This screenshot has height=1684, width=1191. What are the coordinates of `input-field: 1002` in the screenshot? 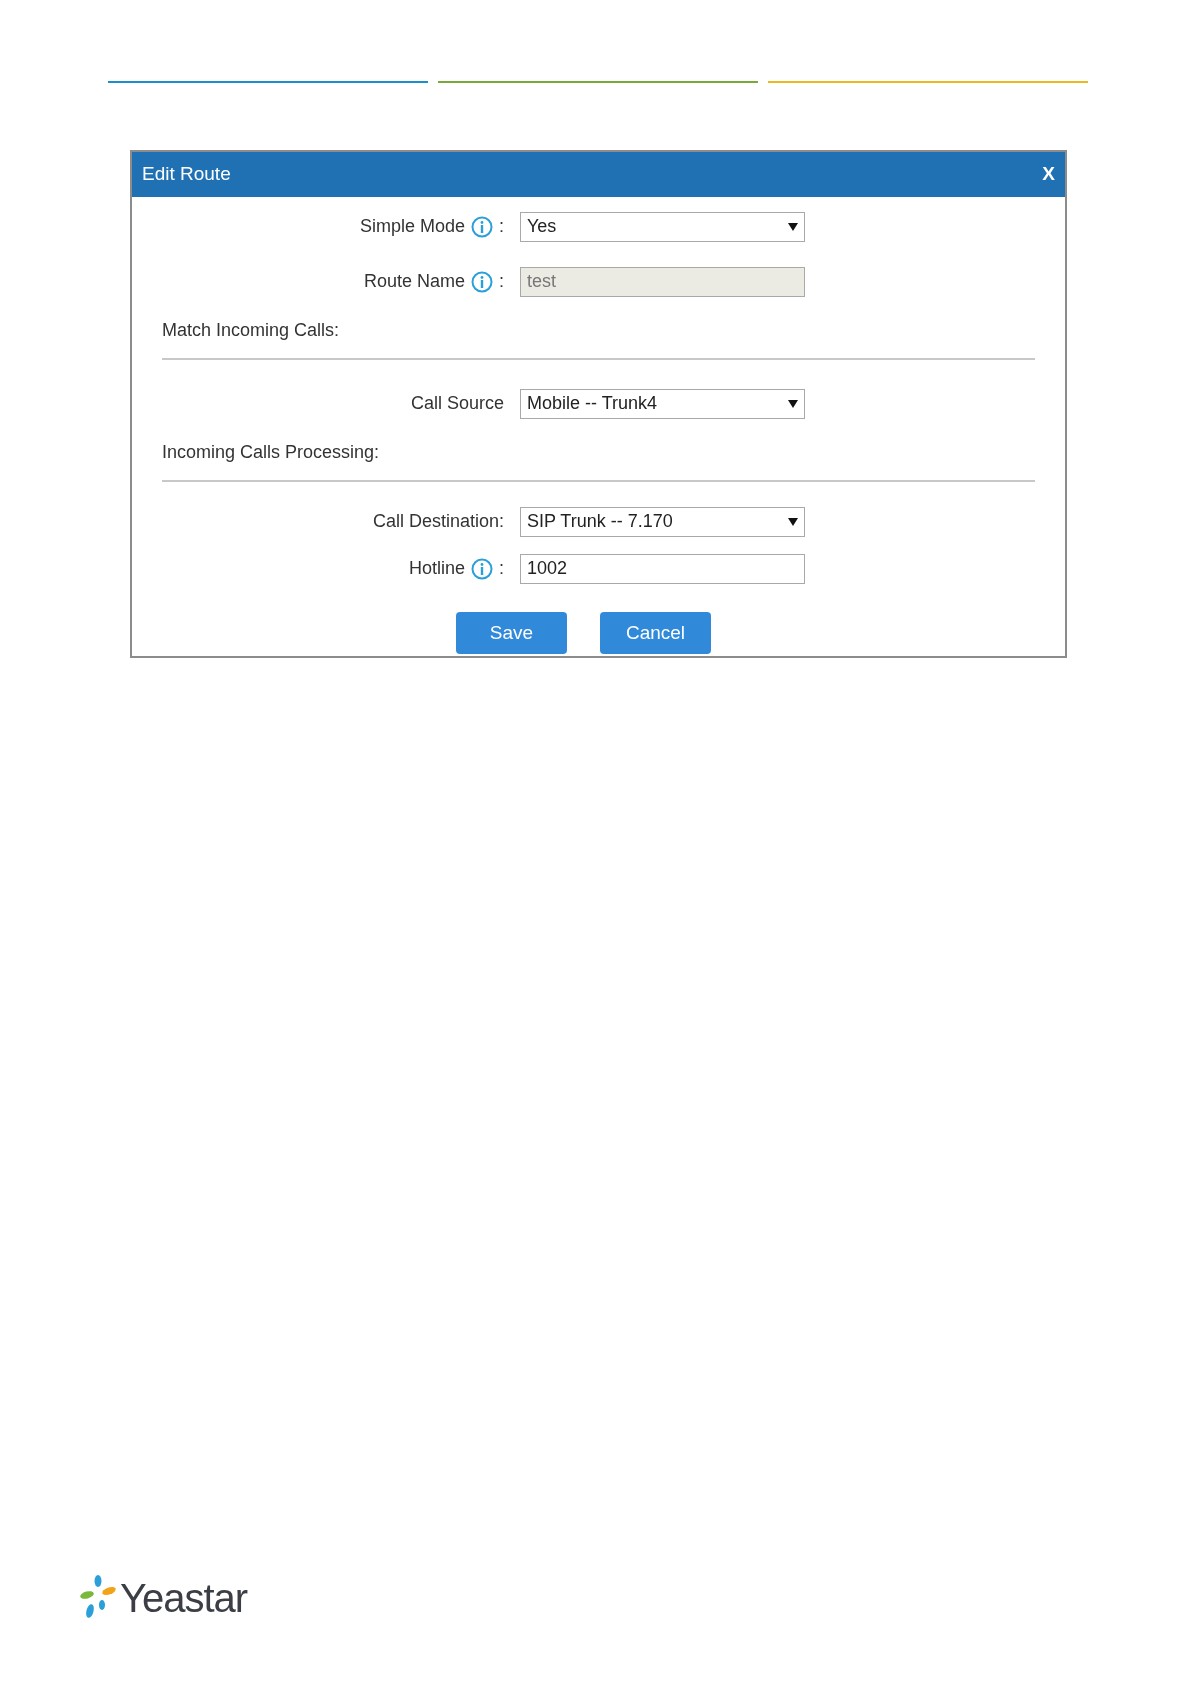 It's located at (662, 568).